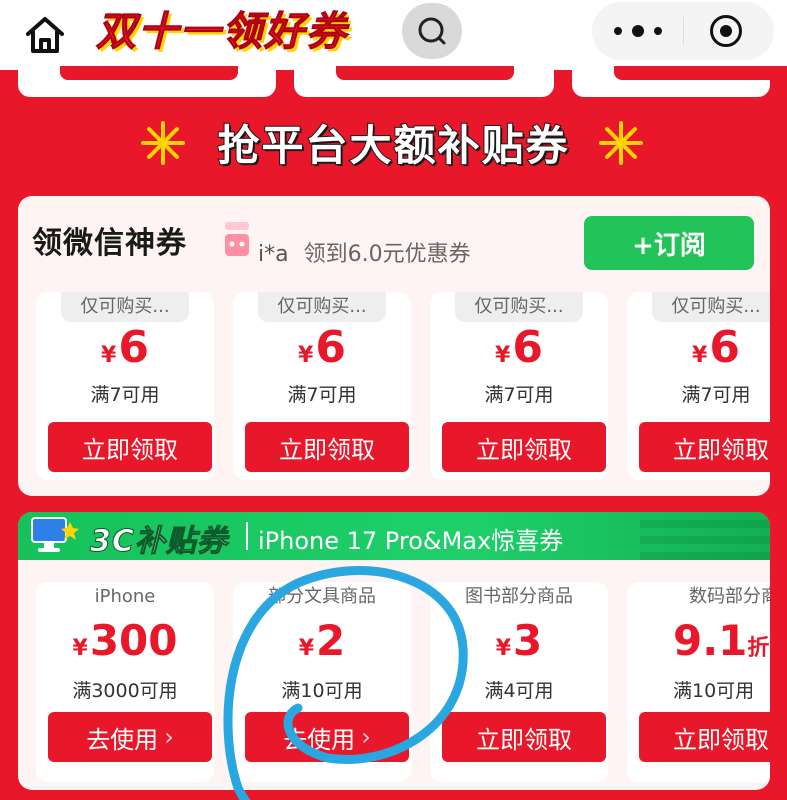 This screenshot has height=800, width=787. I want to click on amount-value: 3, so click(528, 640).